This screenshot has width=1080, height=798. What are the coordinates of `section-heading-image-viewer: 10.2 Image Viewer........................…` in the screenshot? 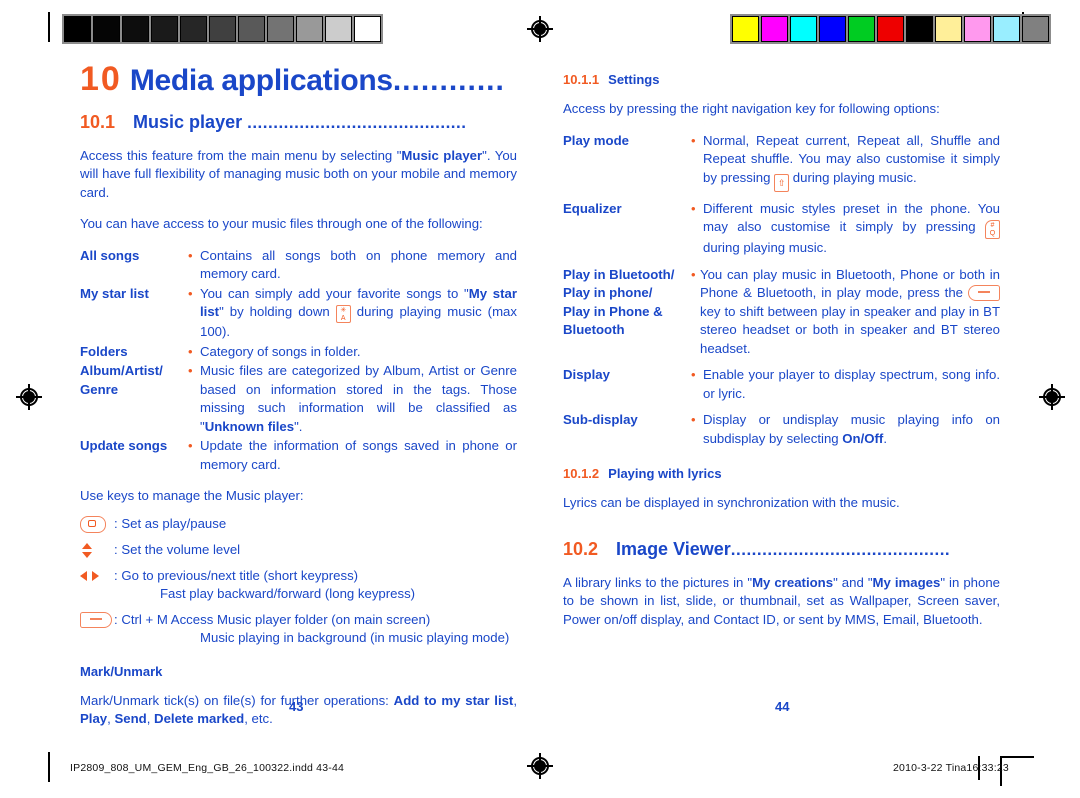 It's located at (781, 549).